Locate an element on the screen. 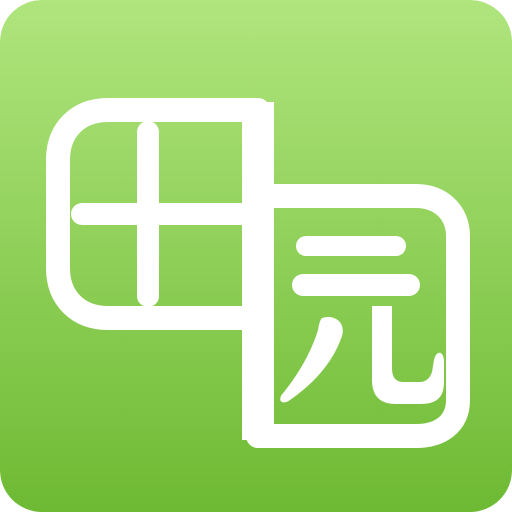 The image size is (512, 512). connector-bar is located at coordinates (258, 271).